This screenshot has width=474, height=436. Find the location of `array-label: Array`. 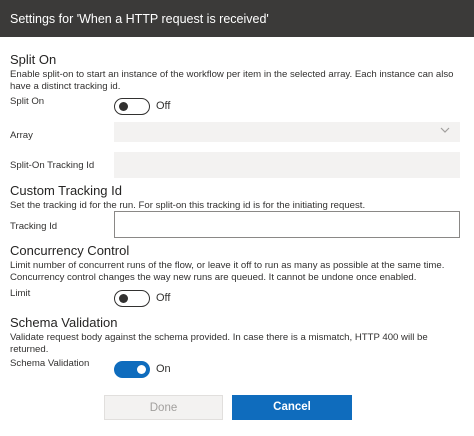

array-label: Array is located at coordinates (21, 135).